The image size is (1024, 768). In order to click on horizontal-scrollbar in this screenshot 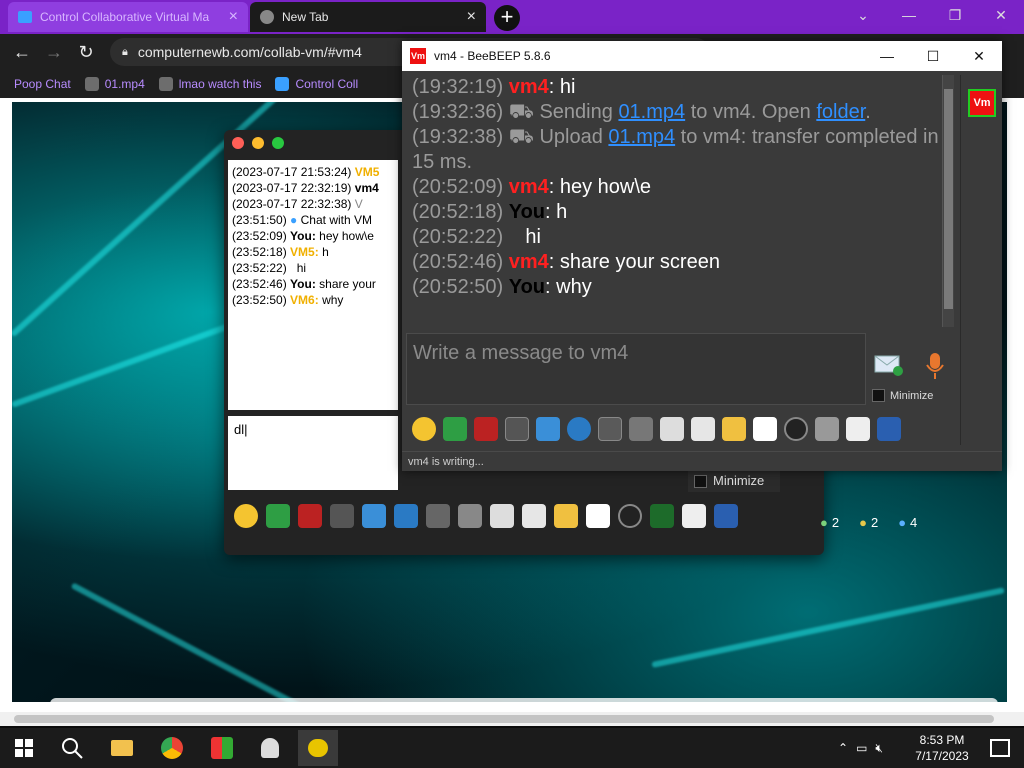, I will do `click(512, 719)`.